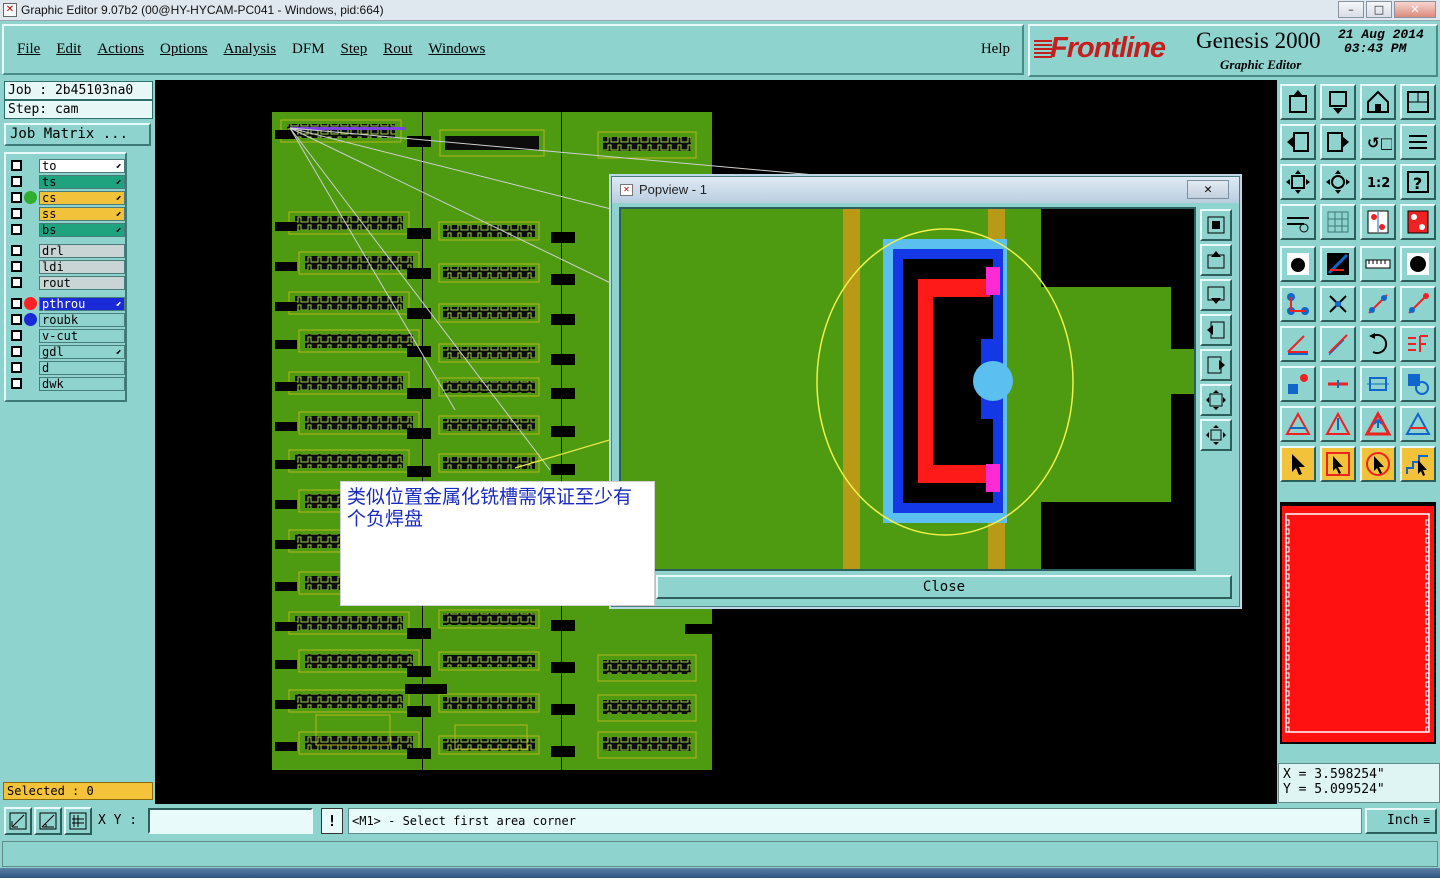 The width and height of the screenshot is (1440, 878). What do you see at coordinates (1216, 225) in the screenshot?
I see `popview-zoom-in-icon` at bounding box center [1216, 225].